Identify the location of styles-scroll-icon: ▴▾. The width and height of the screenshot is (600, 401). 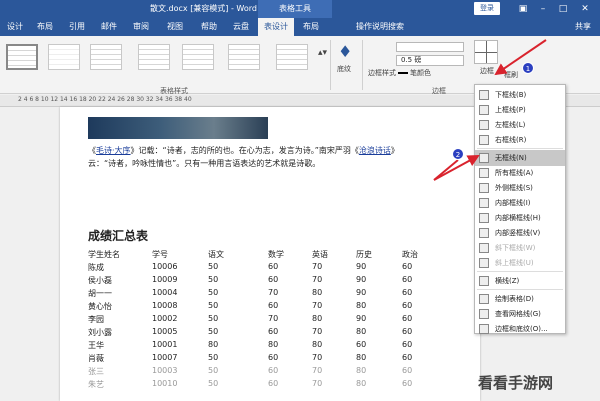
(322, 53).